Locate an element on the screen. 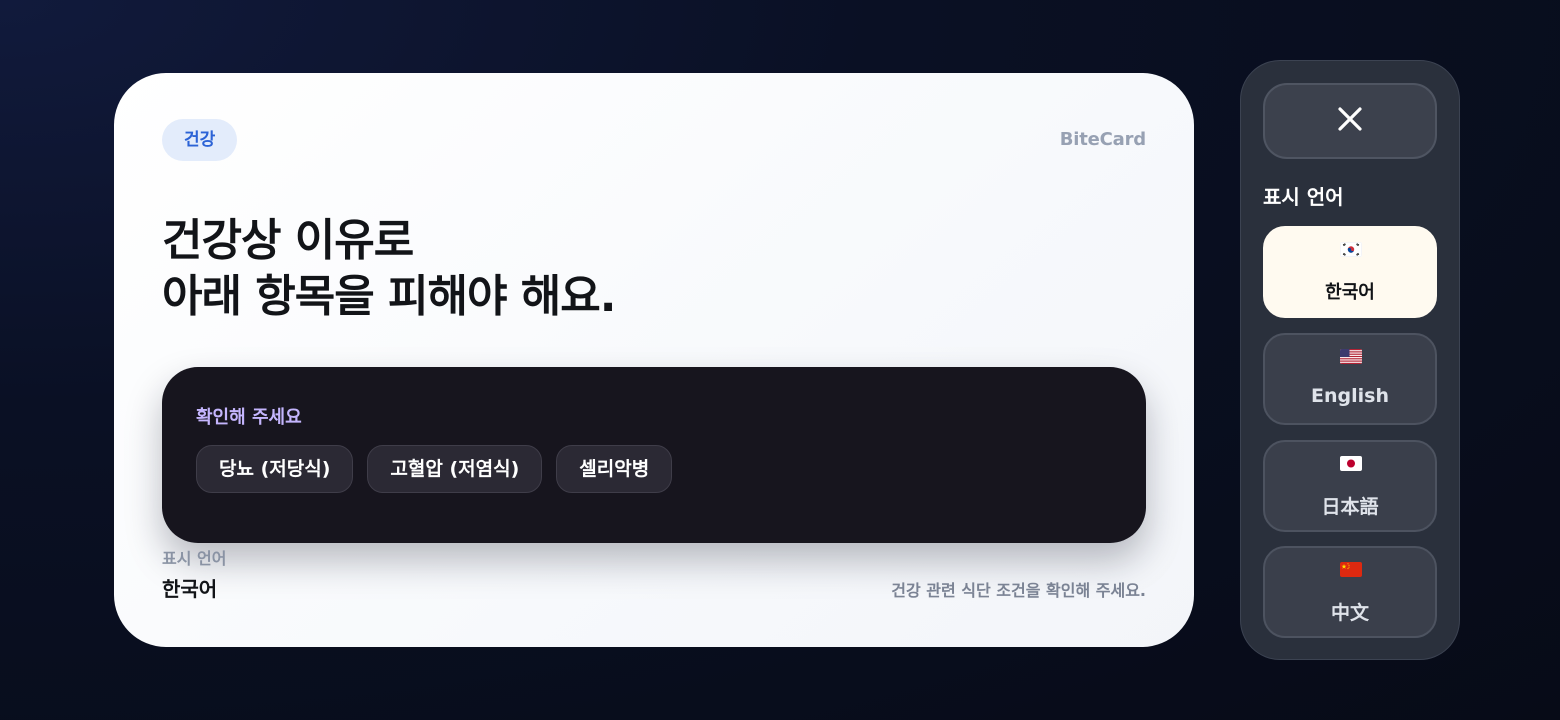 Image resolution: width=1560 pixels, height=720 pixels. headline-line-2: 아래 항목을 피해야 해요. is located at coordinates (389, 296).